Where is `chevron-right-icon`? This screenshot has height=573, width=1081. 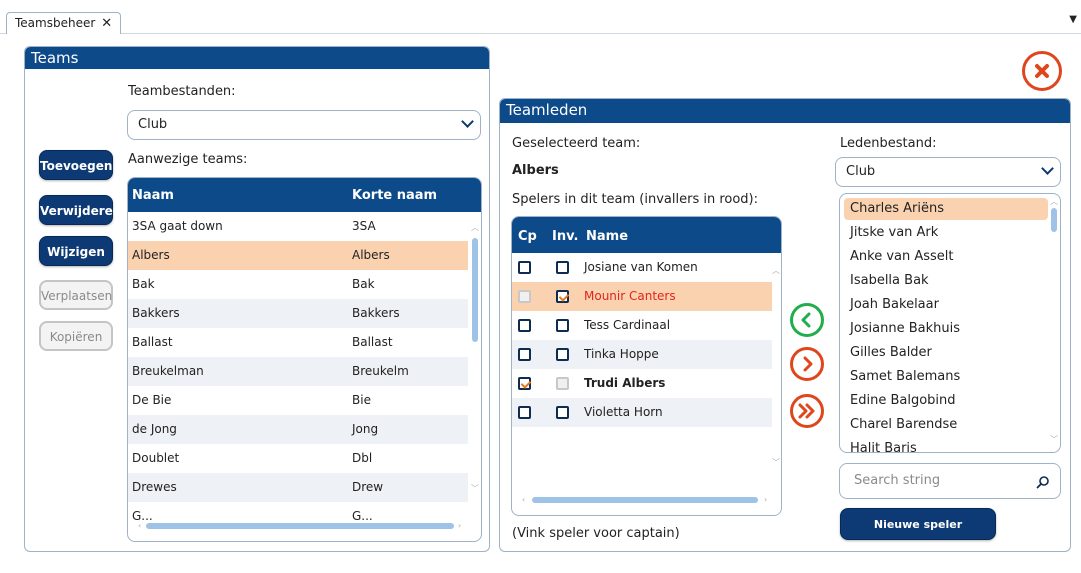
chevron-right-icon is located at coordinates (808, 364).